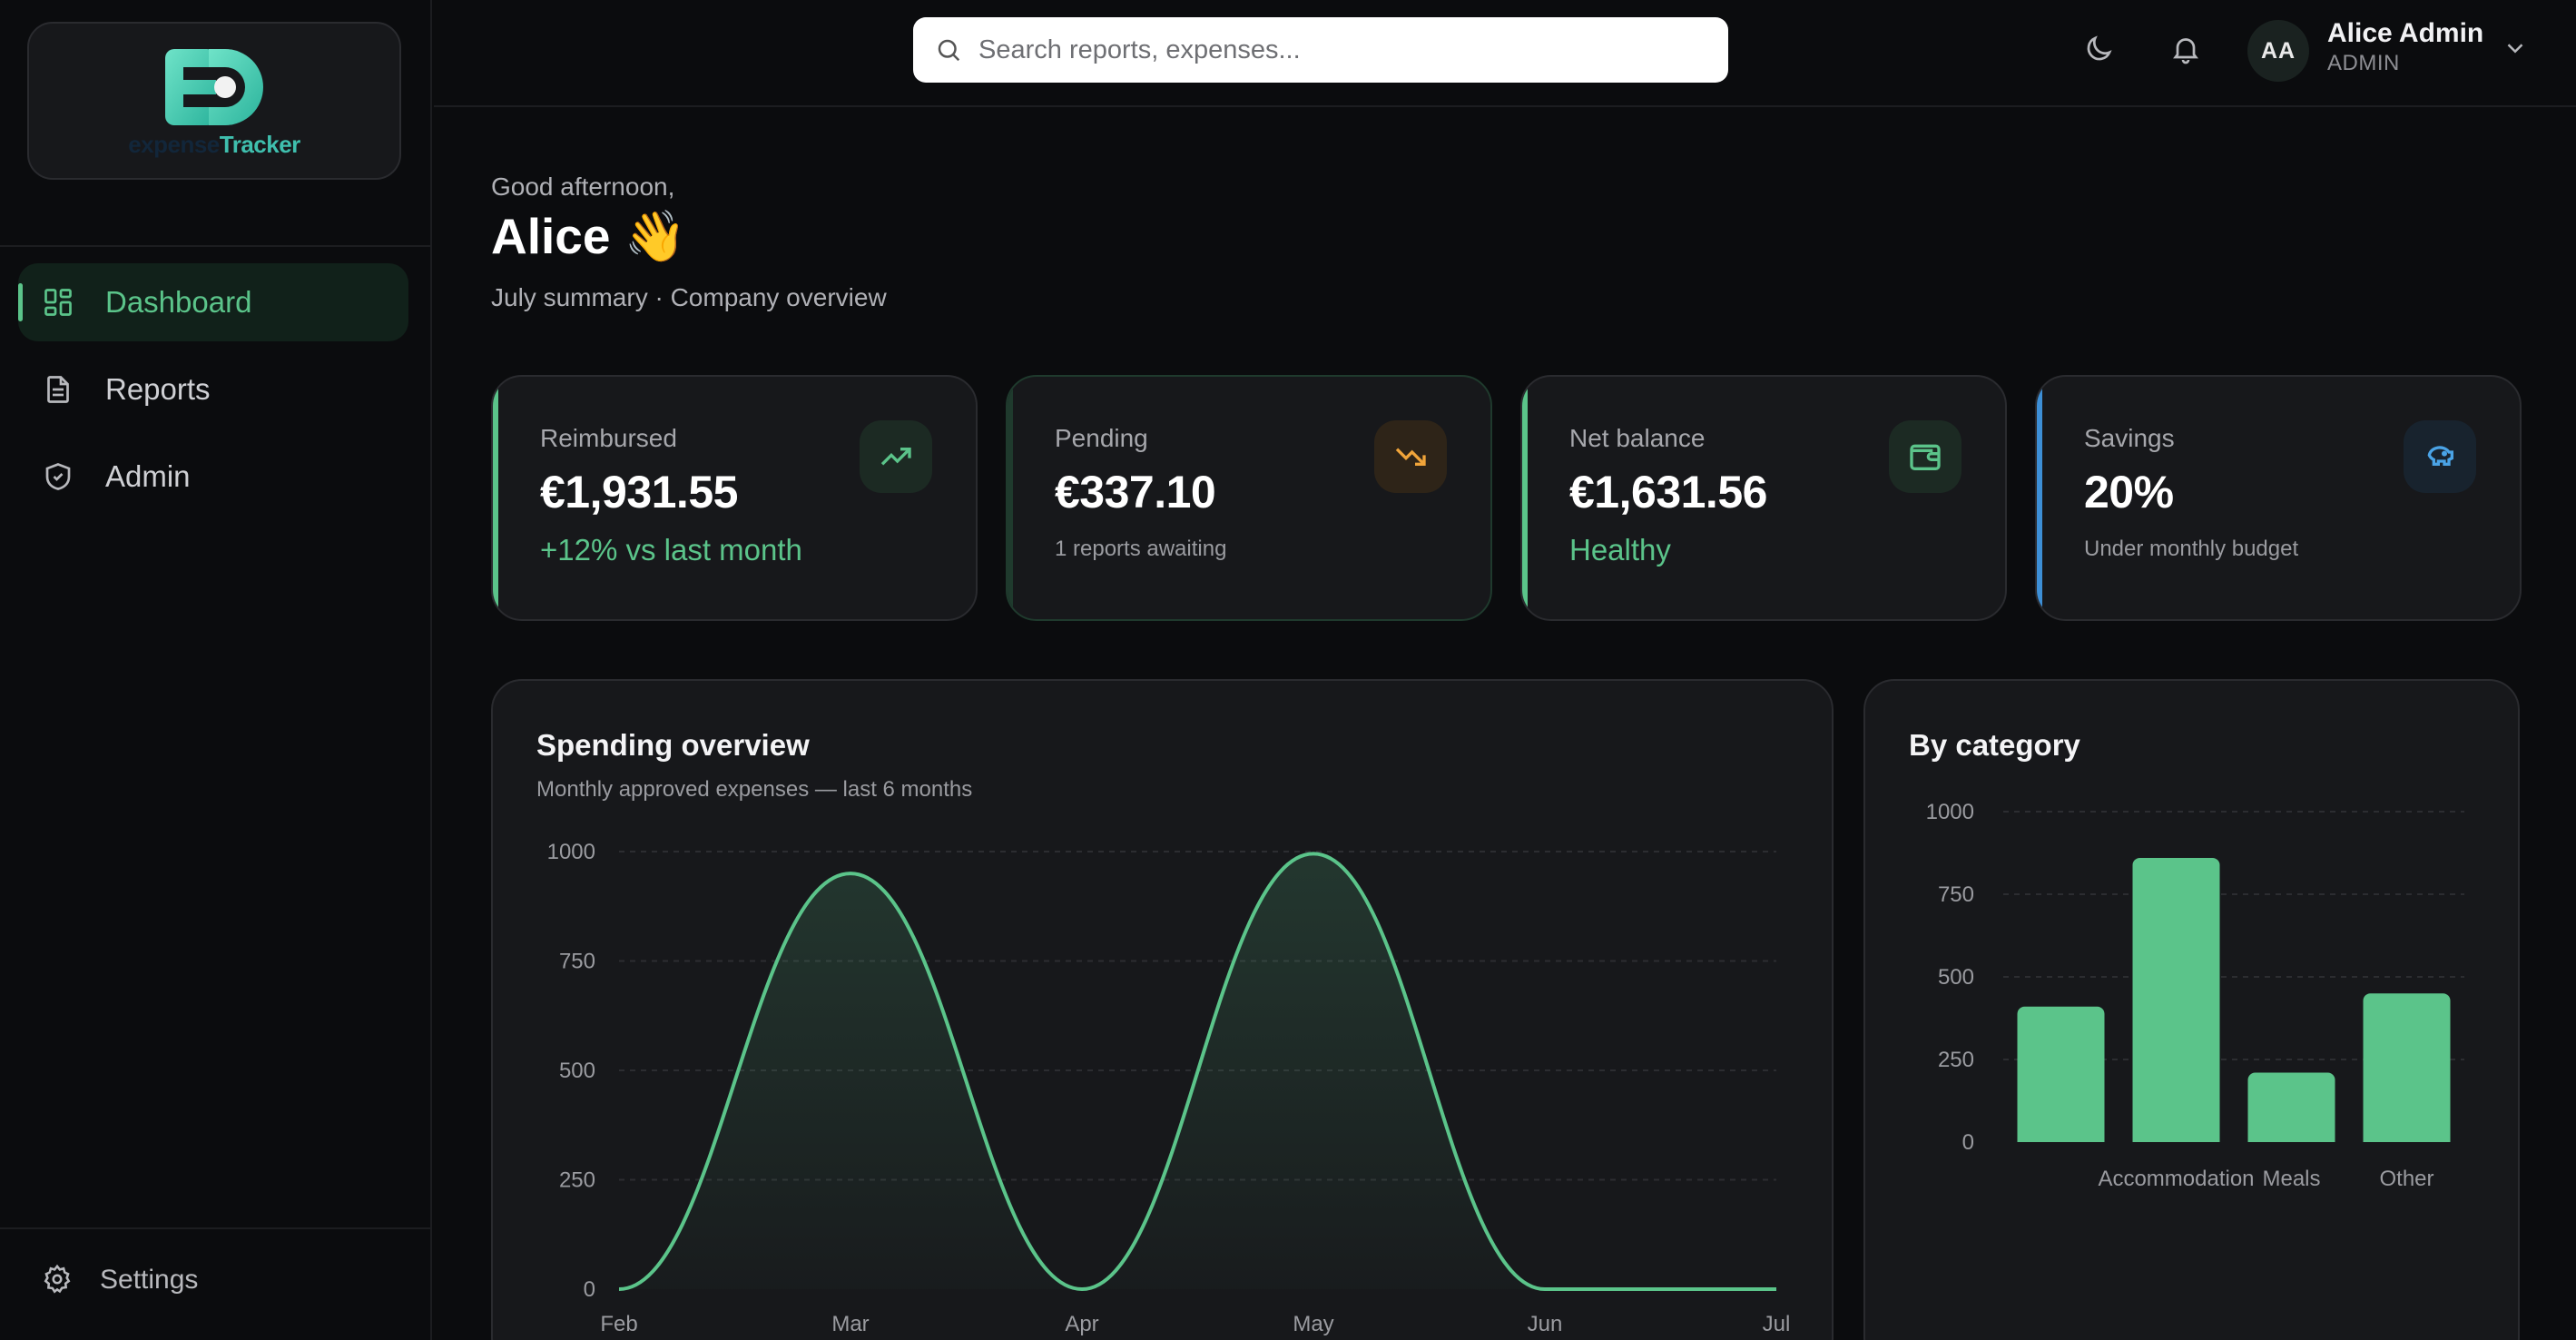 Image resolution: width=2576 pixels, height=1340 pixels. Describe the element at coordinates (1545, 1324) in the screenshot. I see `x-tick-label: Jun` at that location.